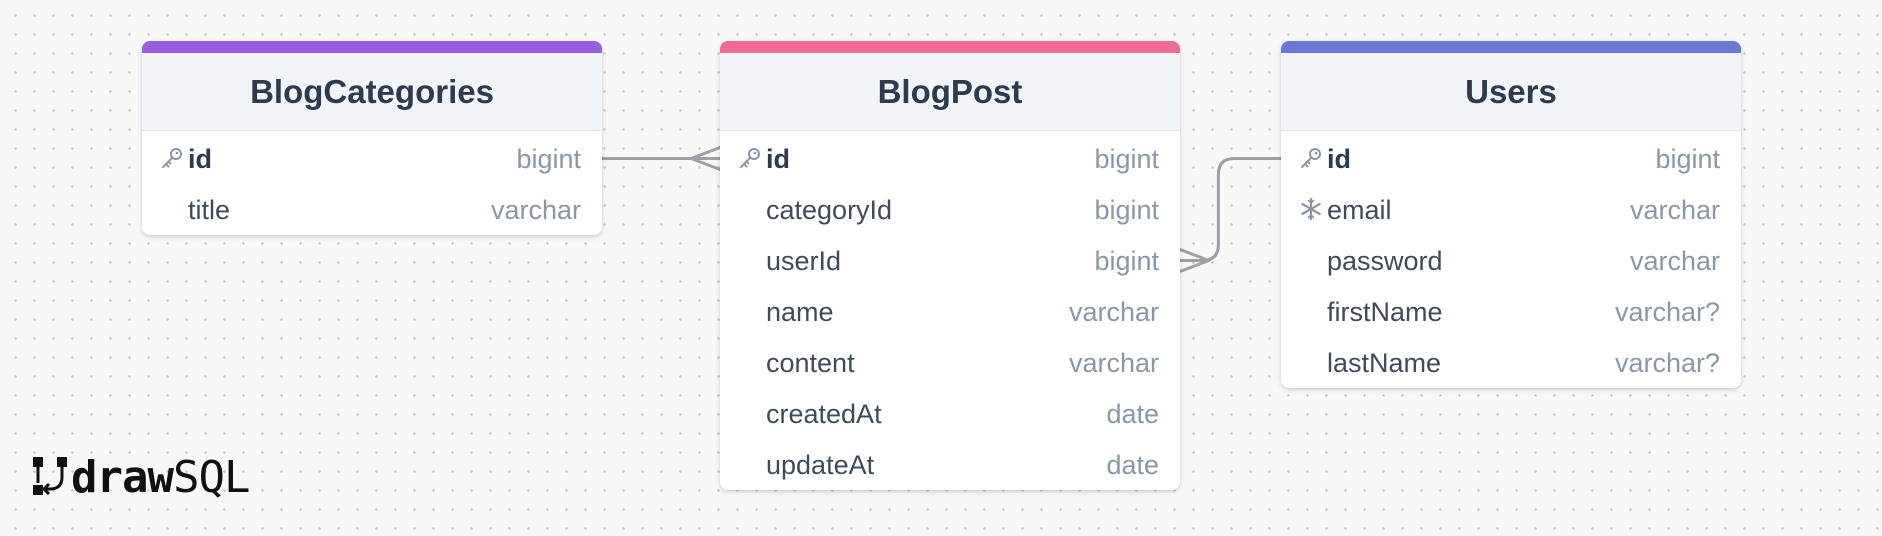 This screenshot has height=536, width=1882. What do you see at coordinates (950, 464) in the screenshot?
I see `field-row-updateat: updateAt date` at bounding box center [950, 464].